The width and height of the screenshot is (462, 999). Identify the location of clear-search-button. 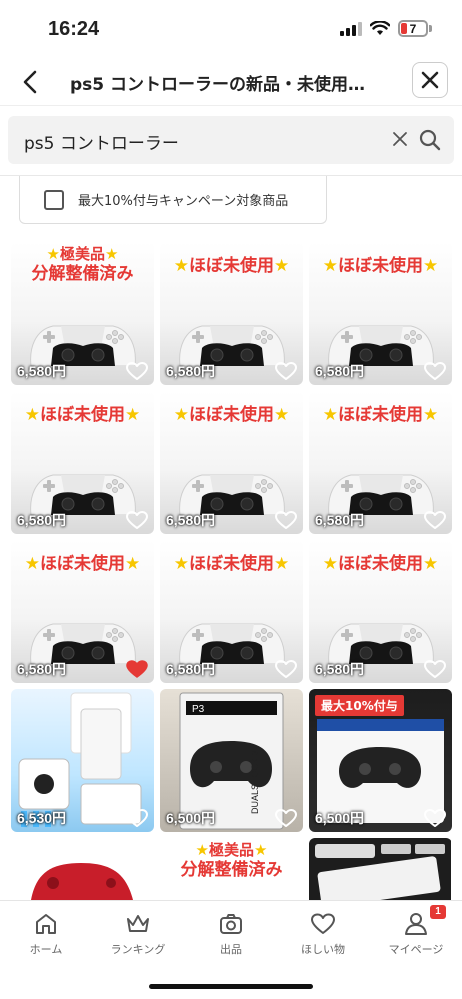
(400, 139).